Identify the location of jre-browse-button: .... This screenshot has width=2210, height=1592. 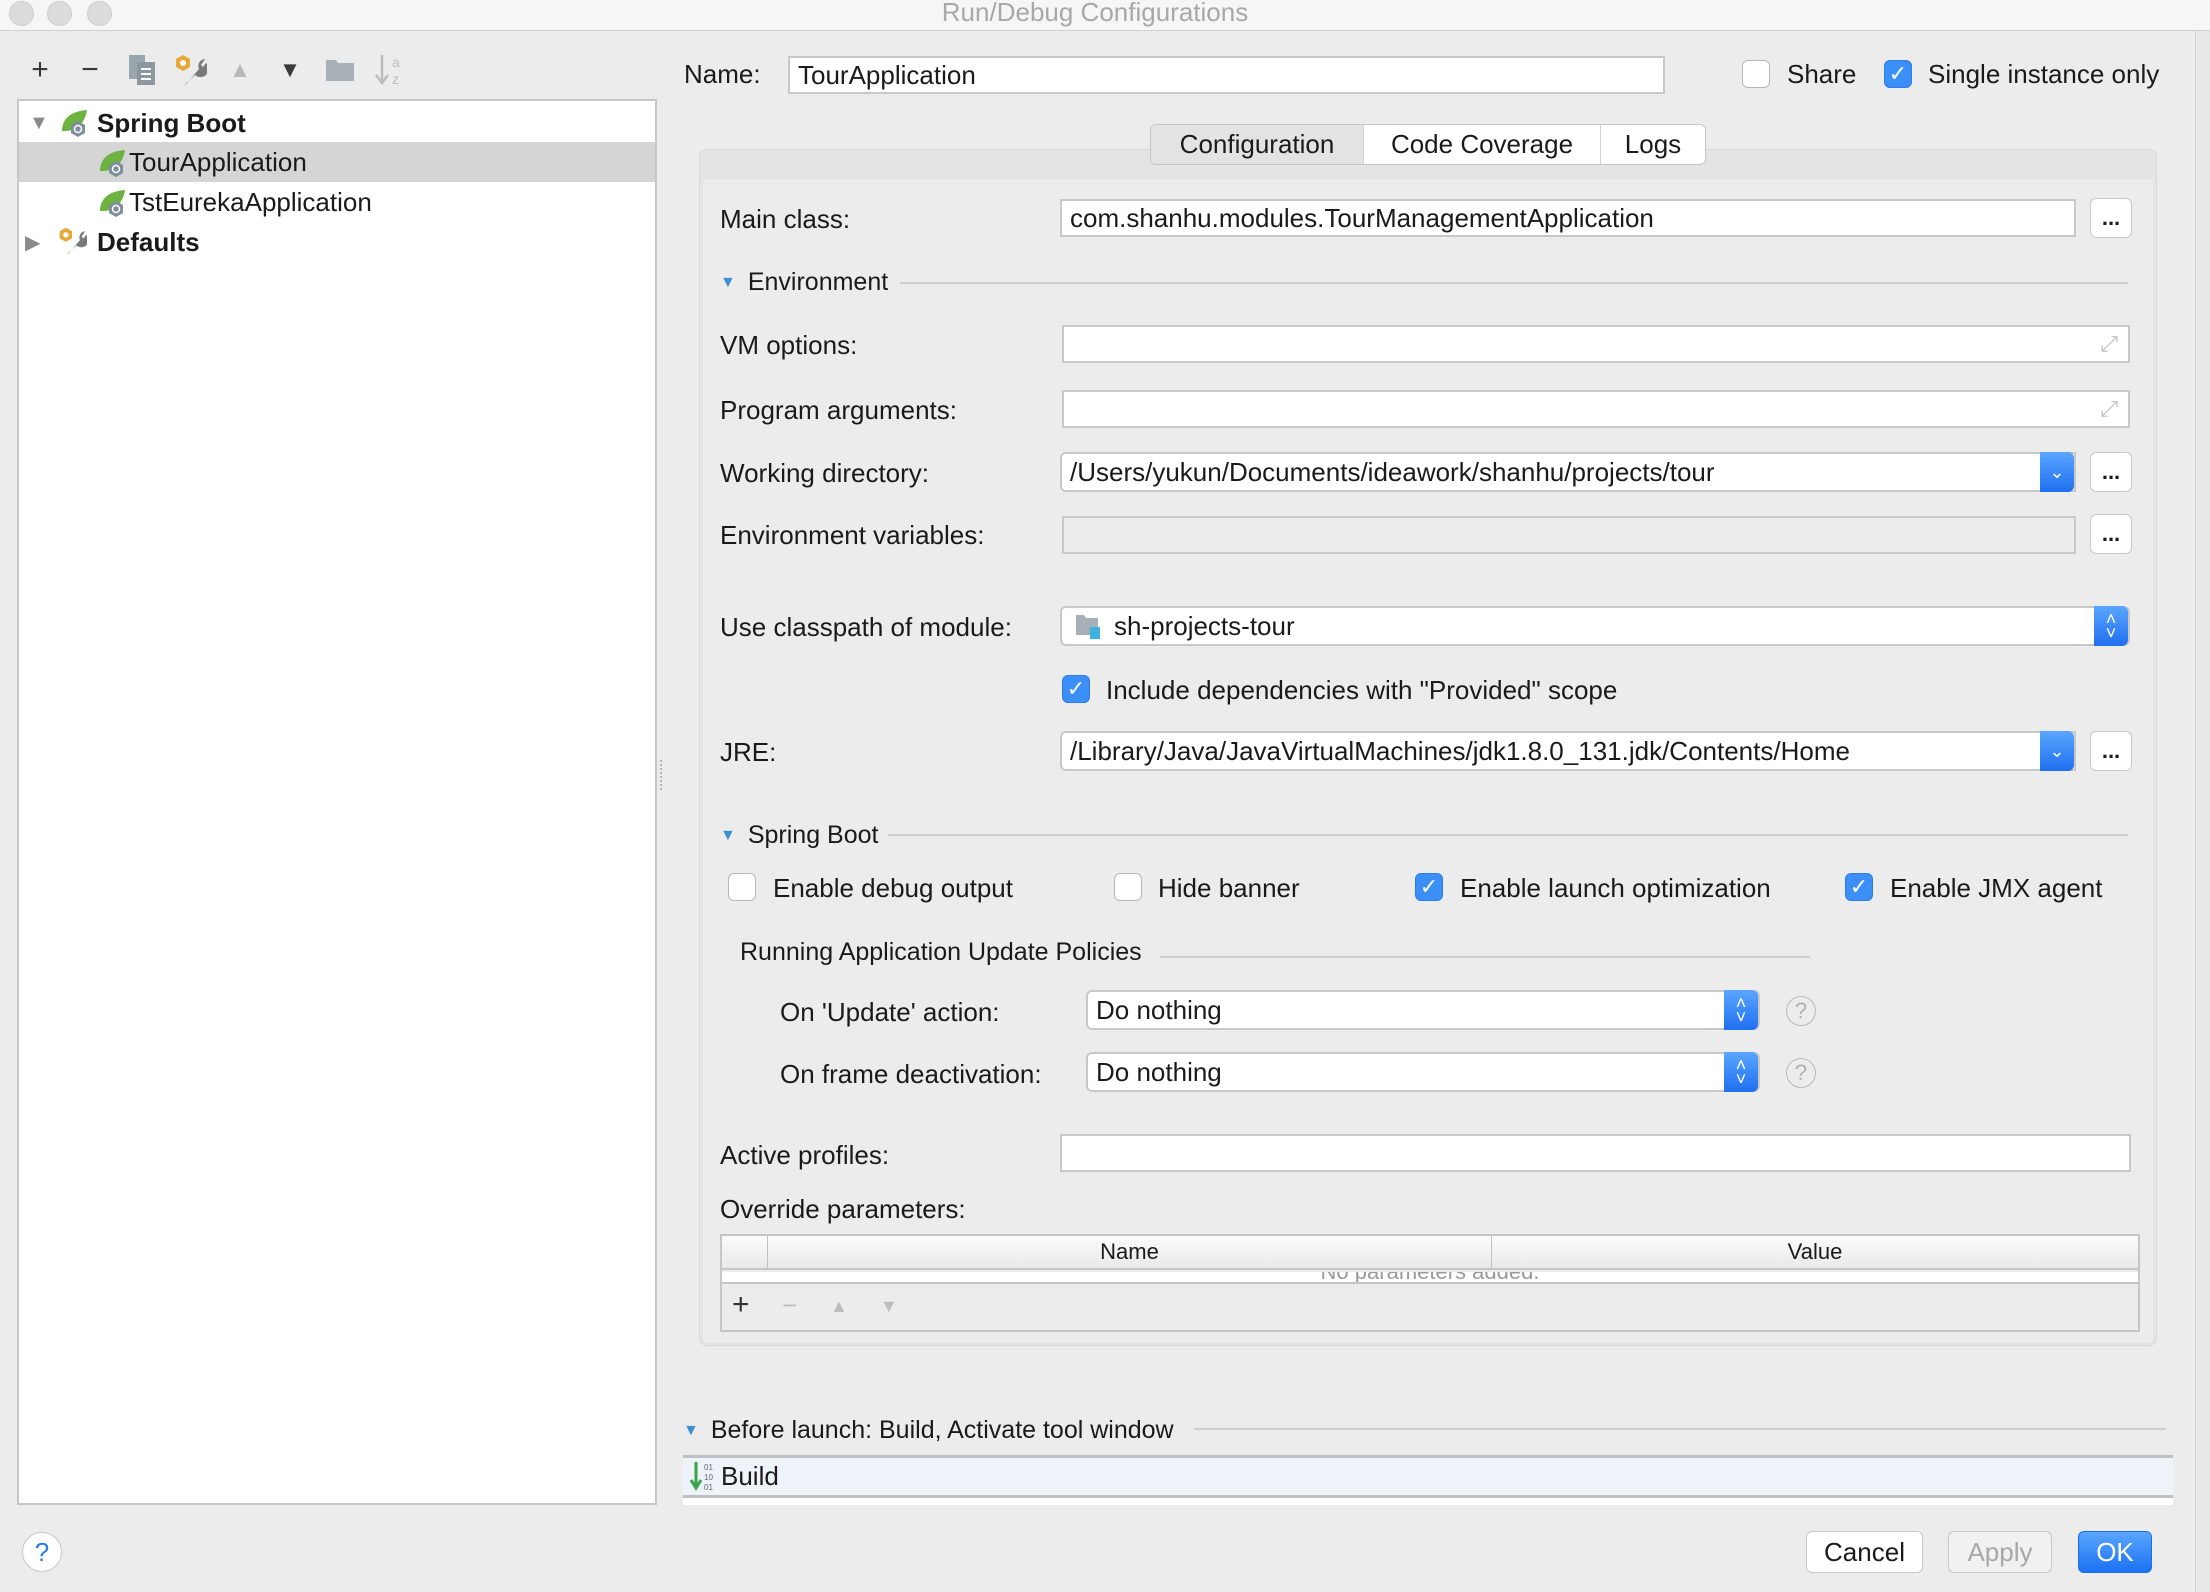
(2111, 751).